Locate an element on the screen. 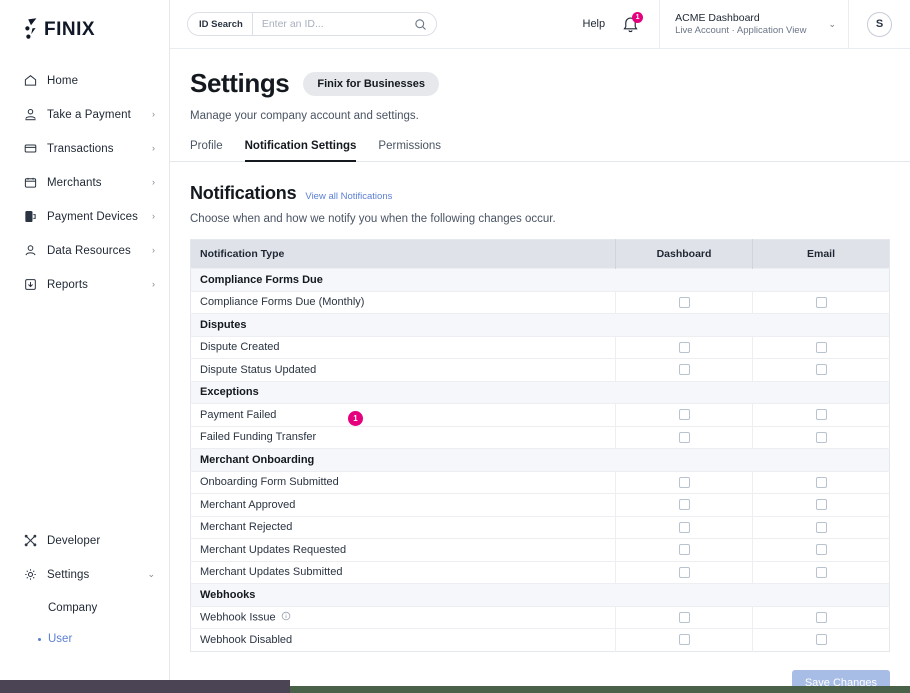 Image resolution: width=910 pixels, height=693 pixels. search-icon is located at coordinates (425, 24).